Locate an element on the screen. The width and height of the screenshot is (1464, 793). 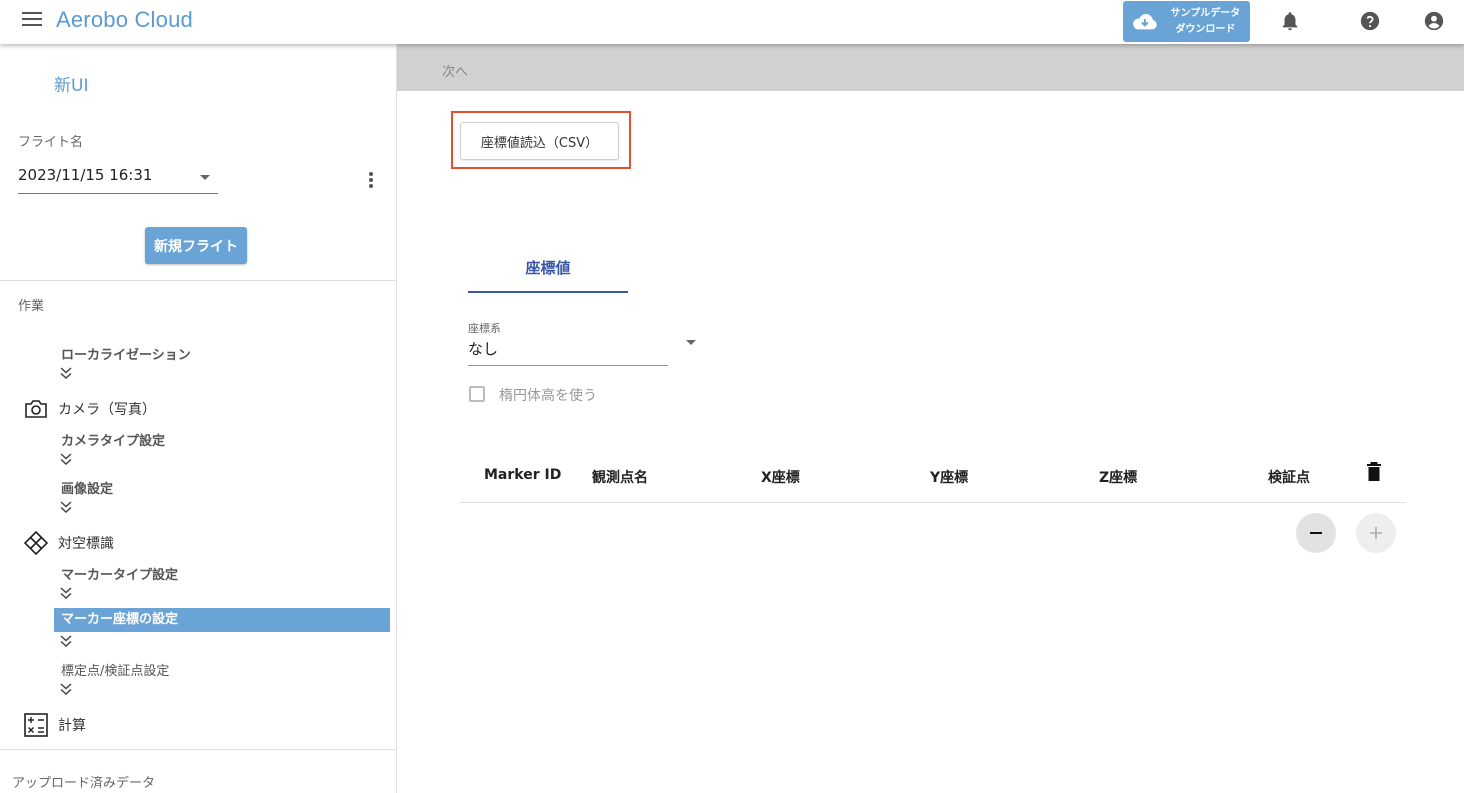
group-camera: カメラ（写真） is located at coordinates (90, 409).